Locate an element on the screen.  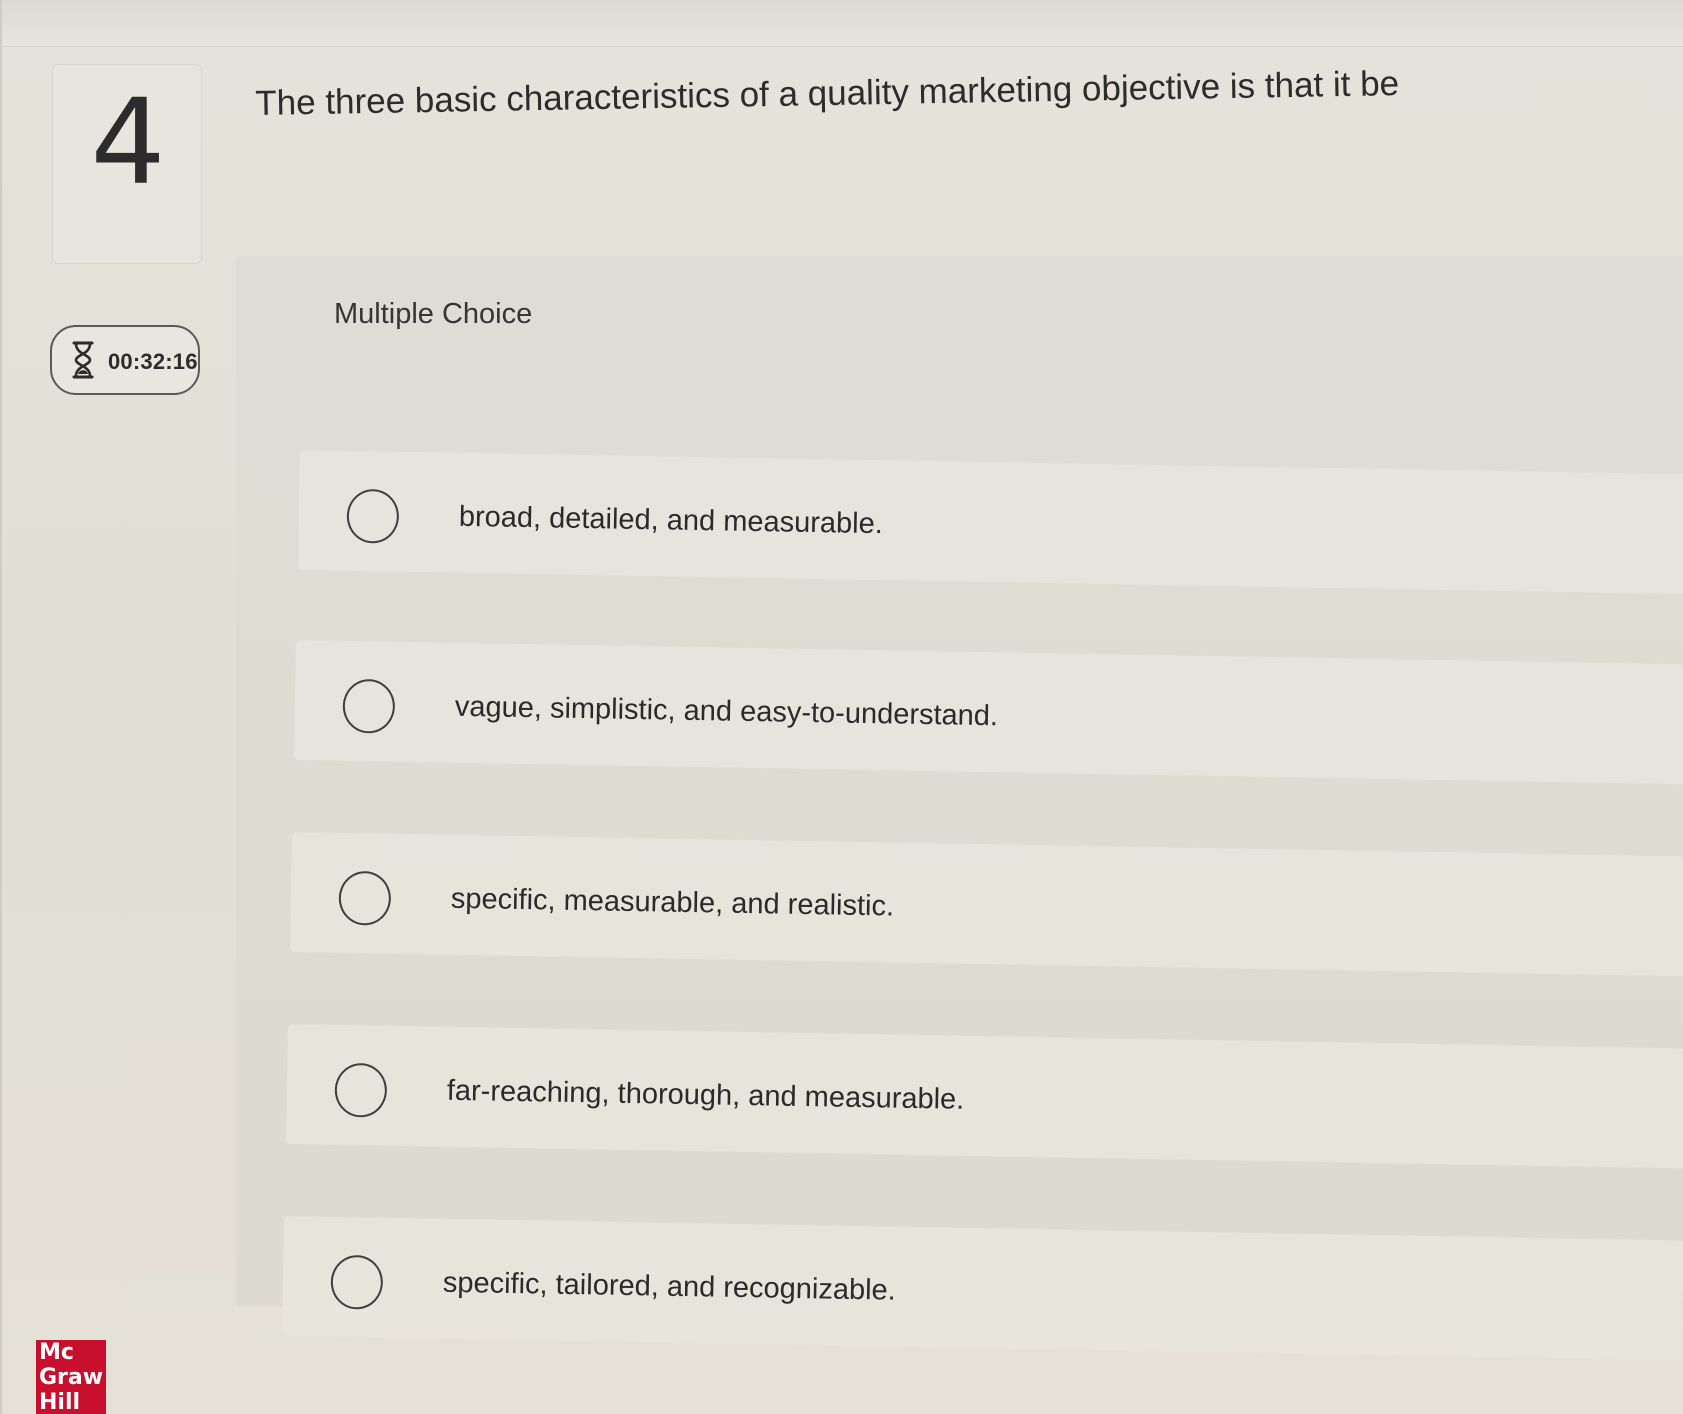
logo-line-1: Mc is located at coordinates (56, 1352).